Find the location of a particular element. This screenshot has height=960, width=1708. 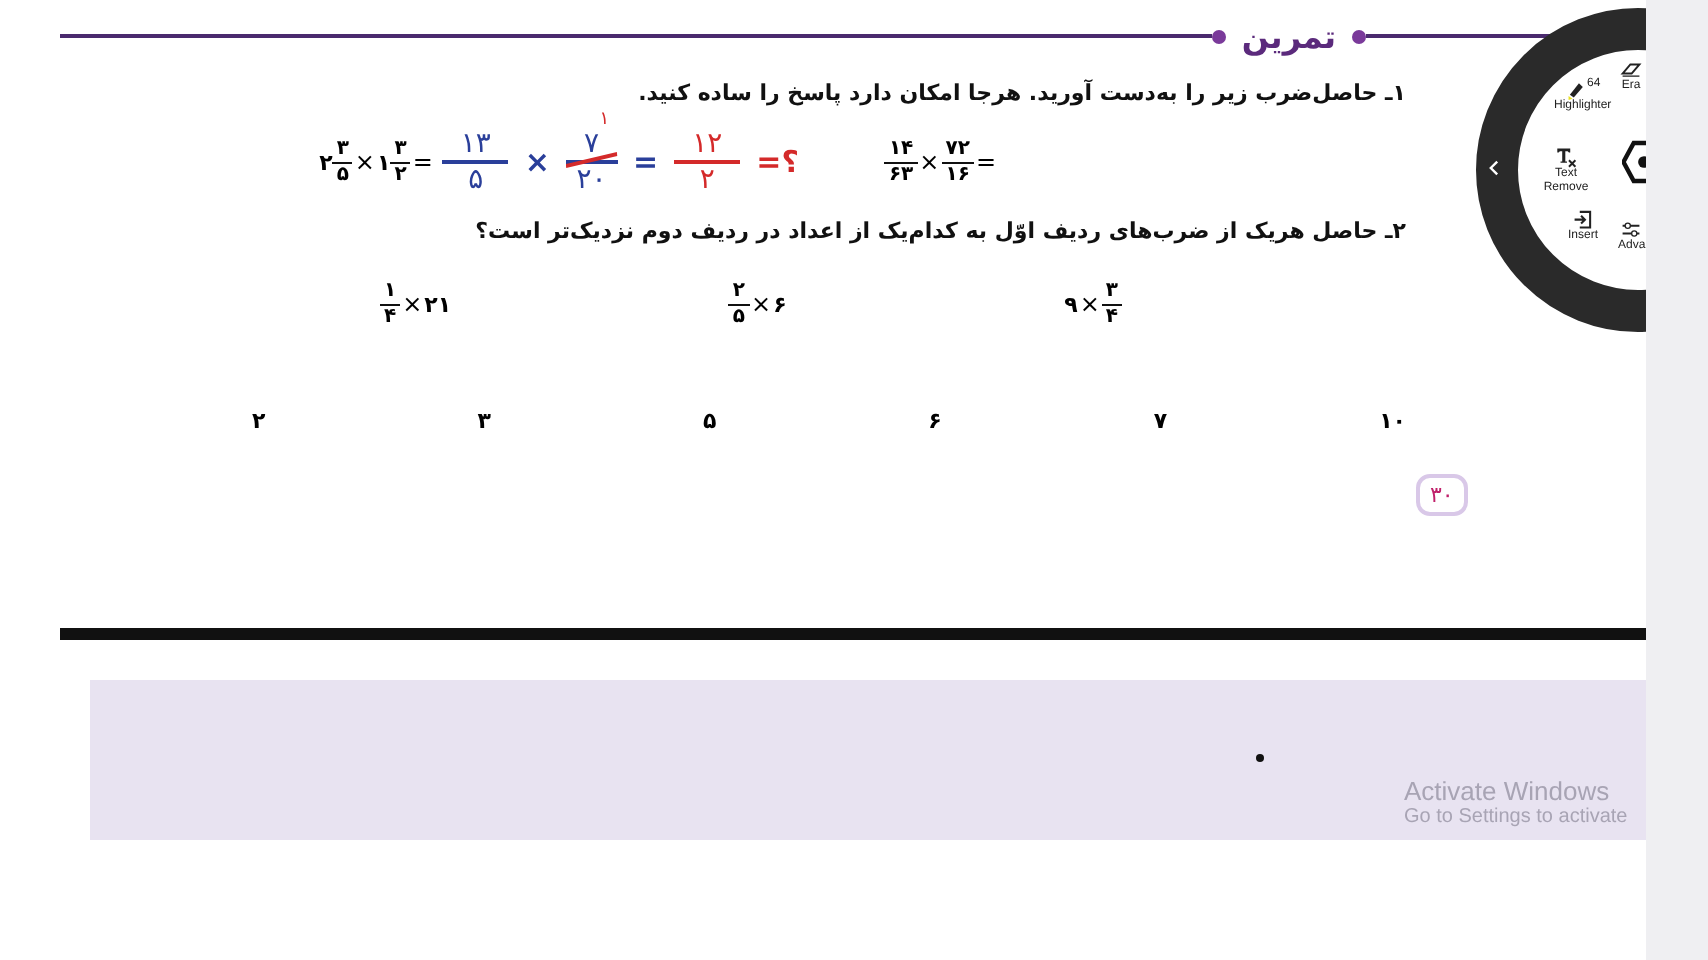

handwritten-sign: =؟ is located at coordinates (777, 162).